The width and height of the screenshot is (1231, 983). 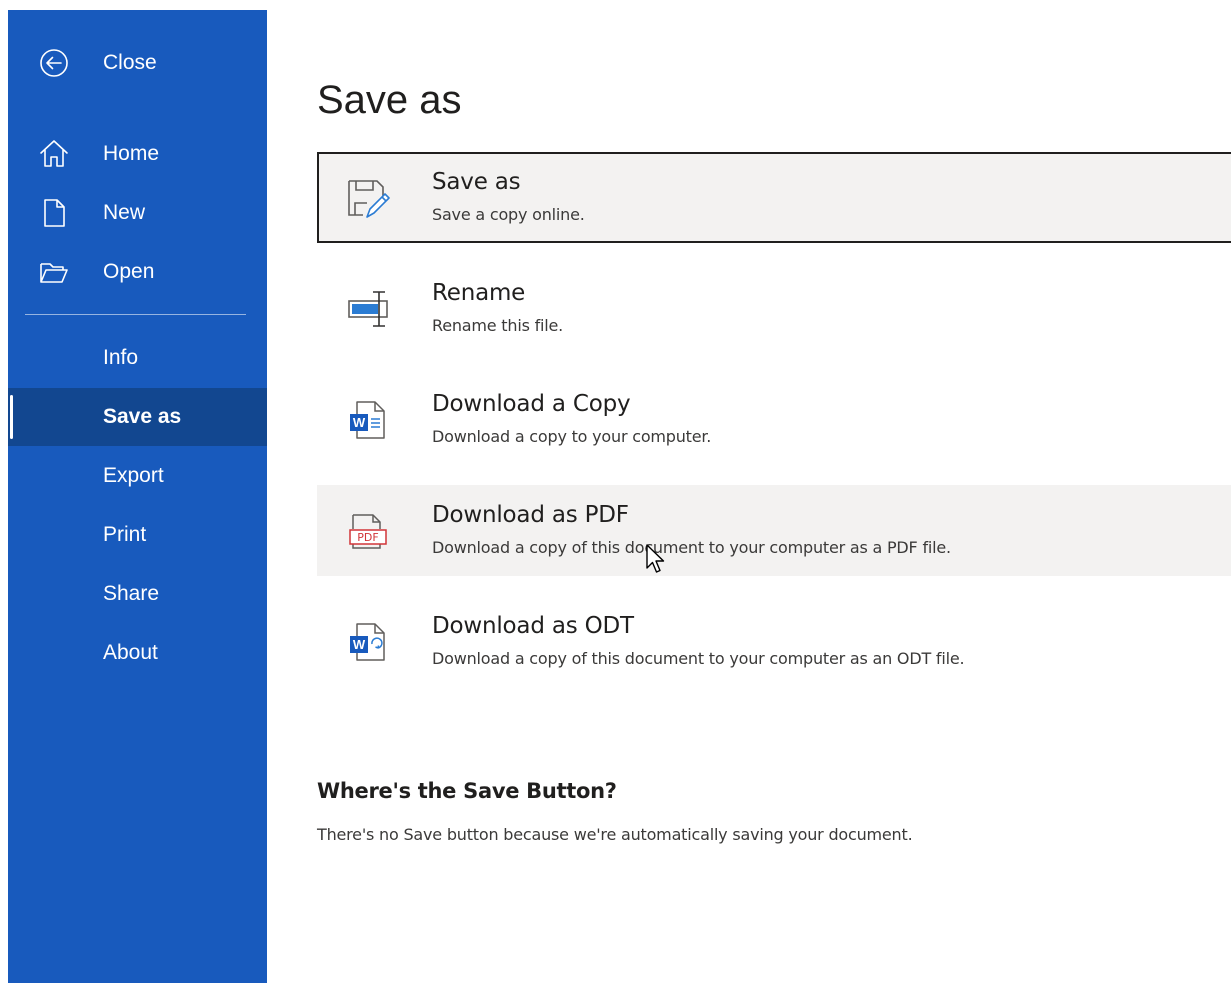 I want to click on nav-share: Share, so click(x=137, y=594).